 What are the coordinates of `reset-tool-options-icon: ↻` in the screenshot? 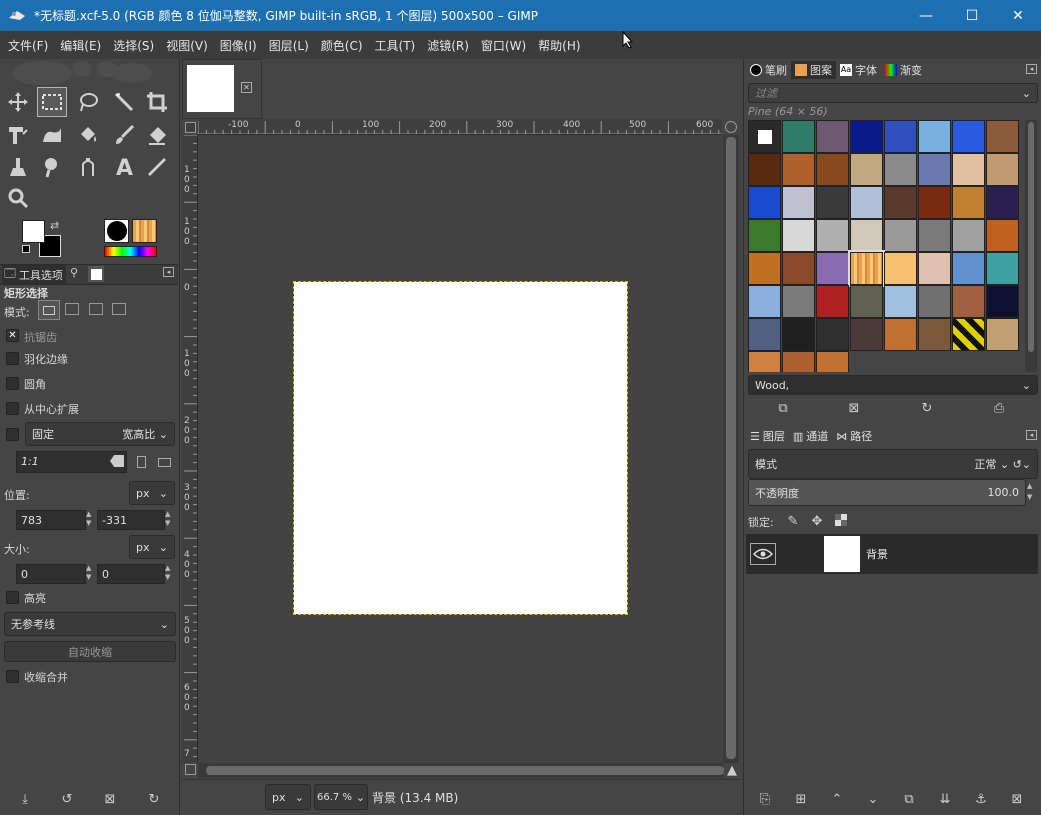 It's located at (154, 799).